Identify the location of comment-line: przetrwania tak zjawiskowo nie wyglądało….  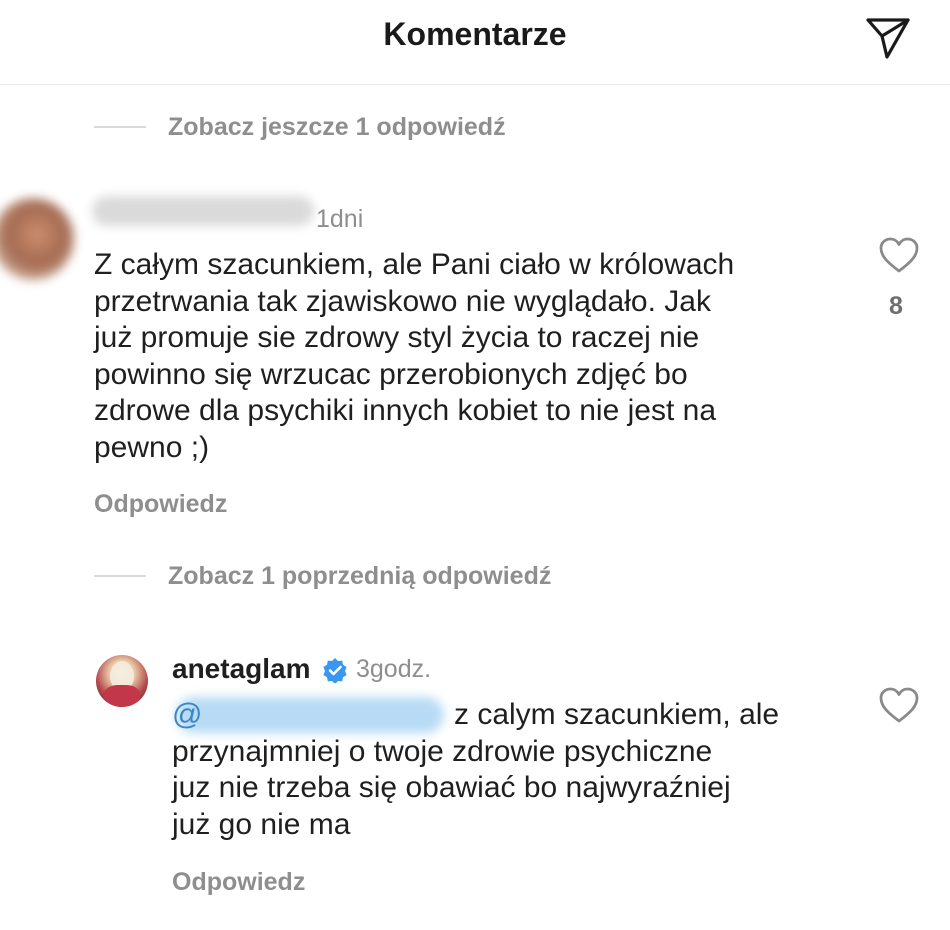
(402, 301).